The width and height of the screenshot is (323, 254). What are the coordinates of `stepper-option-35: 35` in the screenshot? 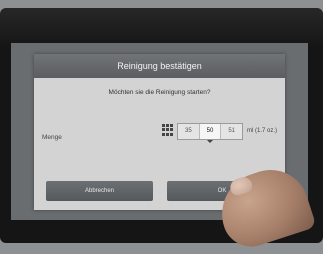 It's located at (189, 131).